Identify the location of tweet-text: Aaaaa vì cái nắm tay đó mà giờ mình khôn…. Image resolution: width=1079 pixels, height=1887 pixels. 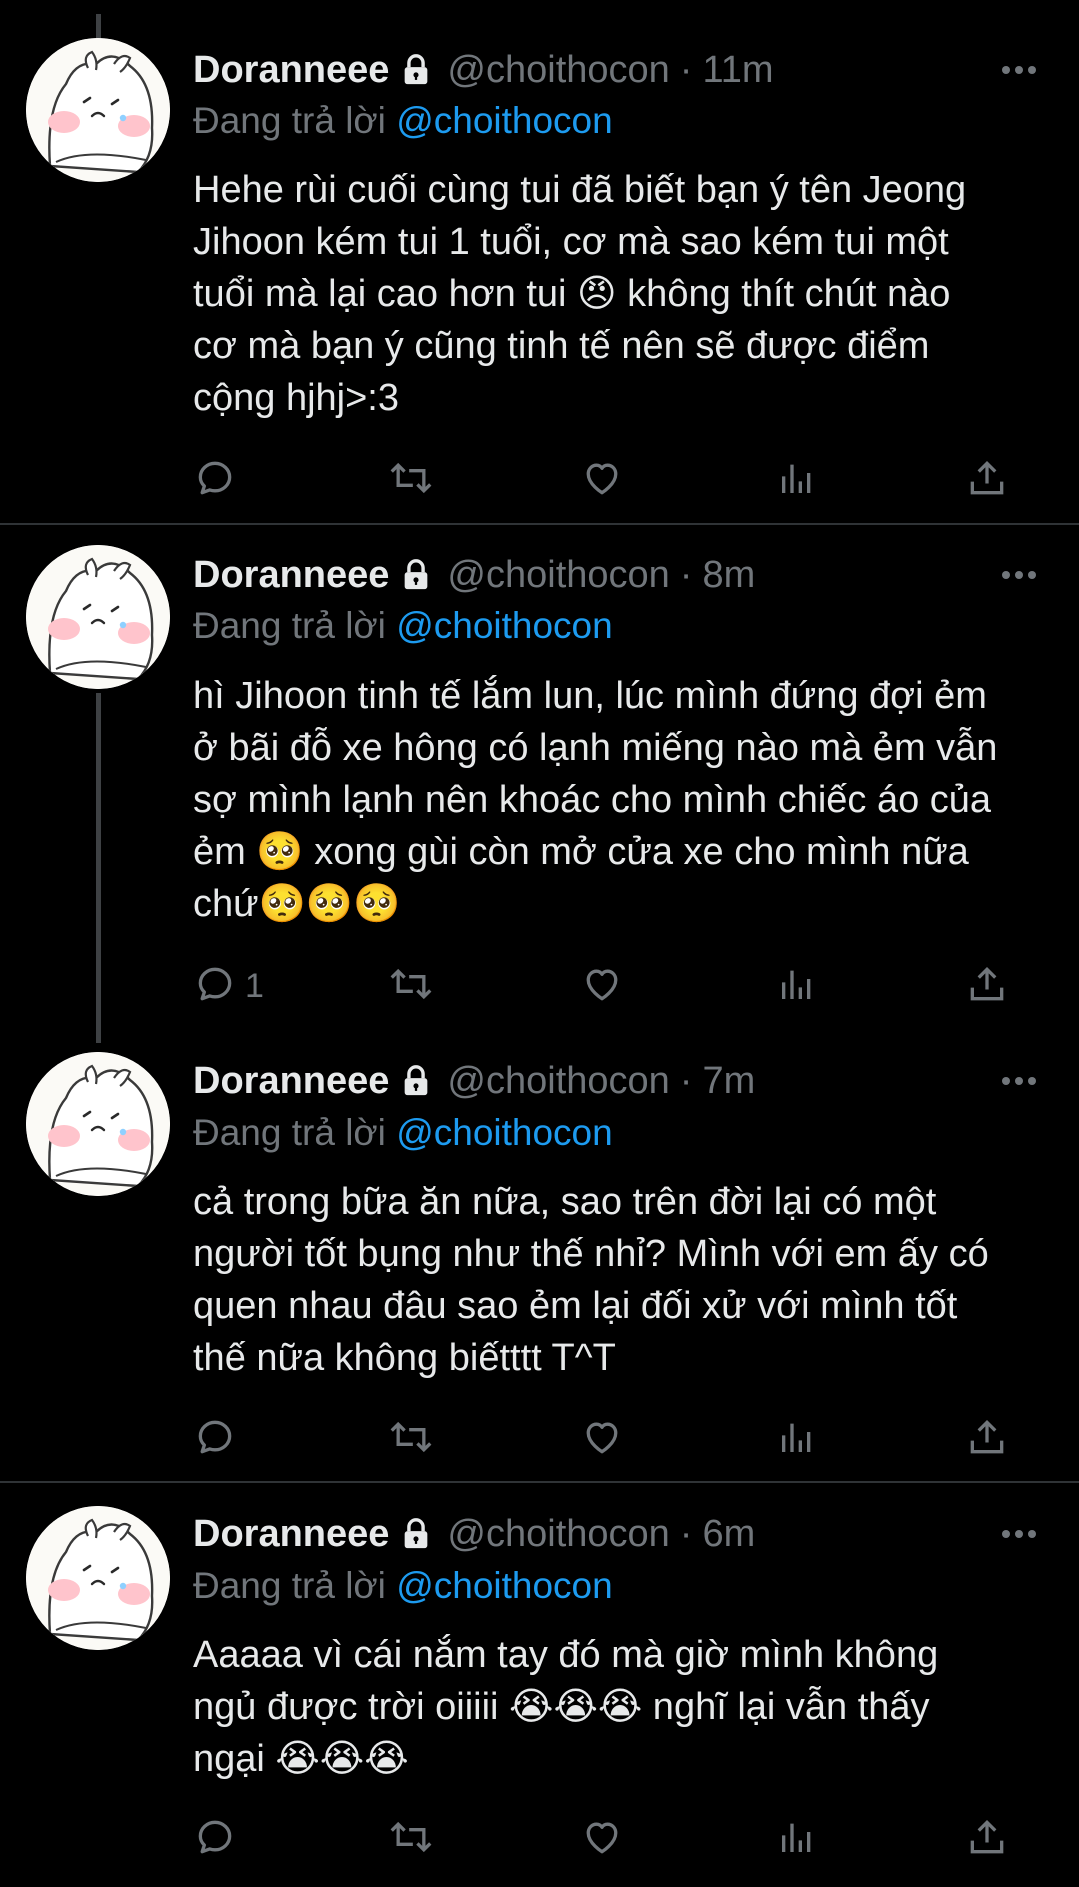
(566, 1707).